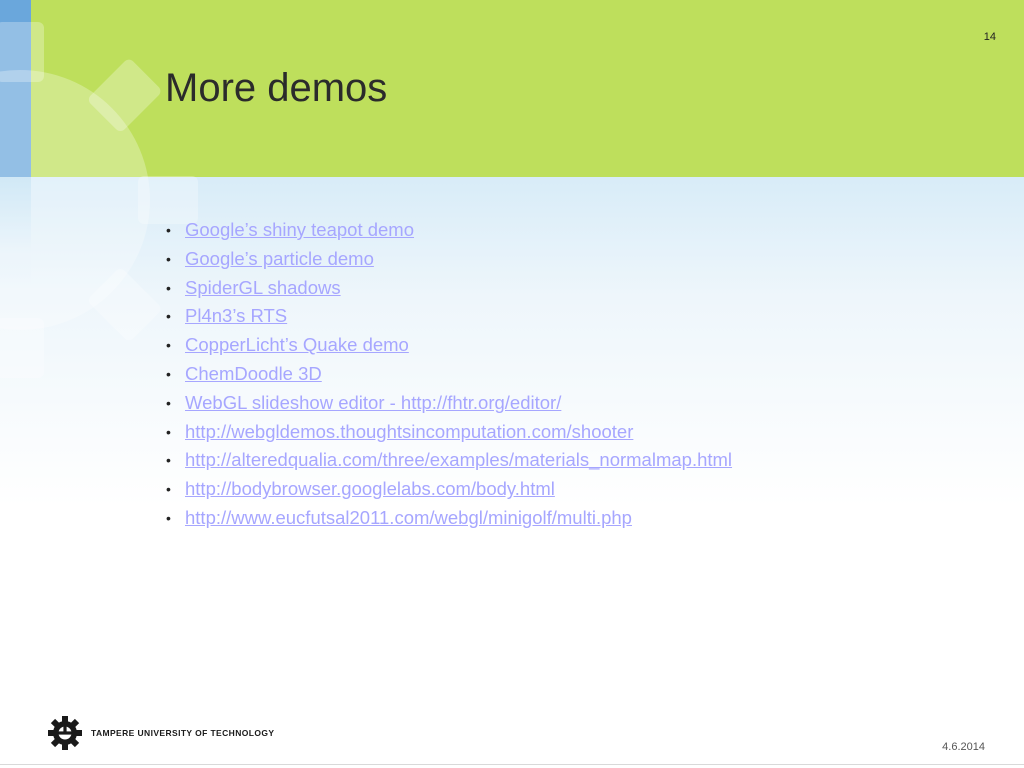 This screenshot has height=768, width=1024. What do you see at coordinates (299, 229) in the screenshot?
I see `demo-link: Google’s shiny teapot demo` at bounding box center [299, 229].